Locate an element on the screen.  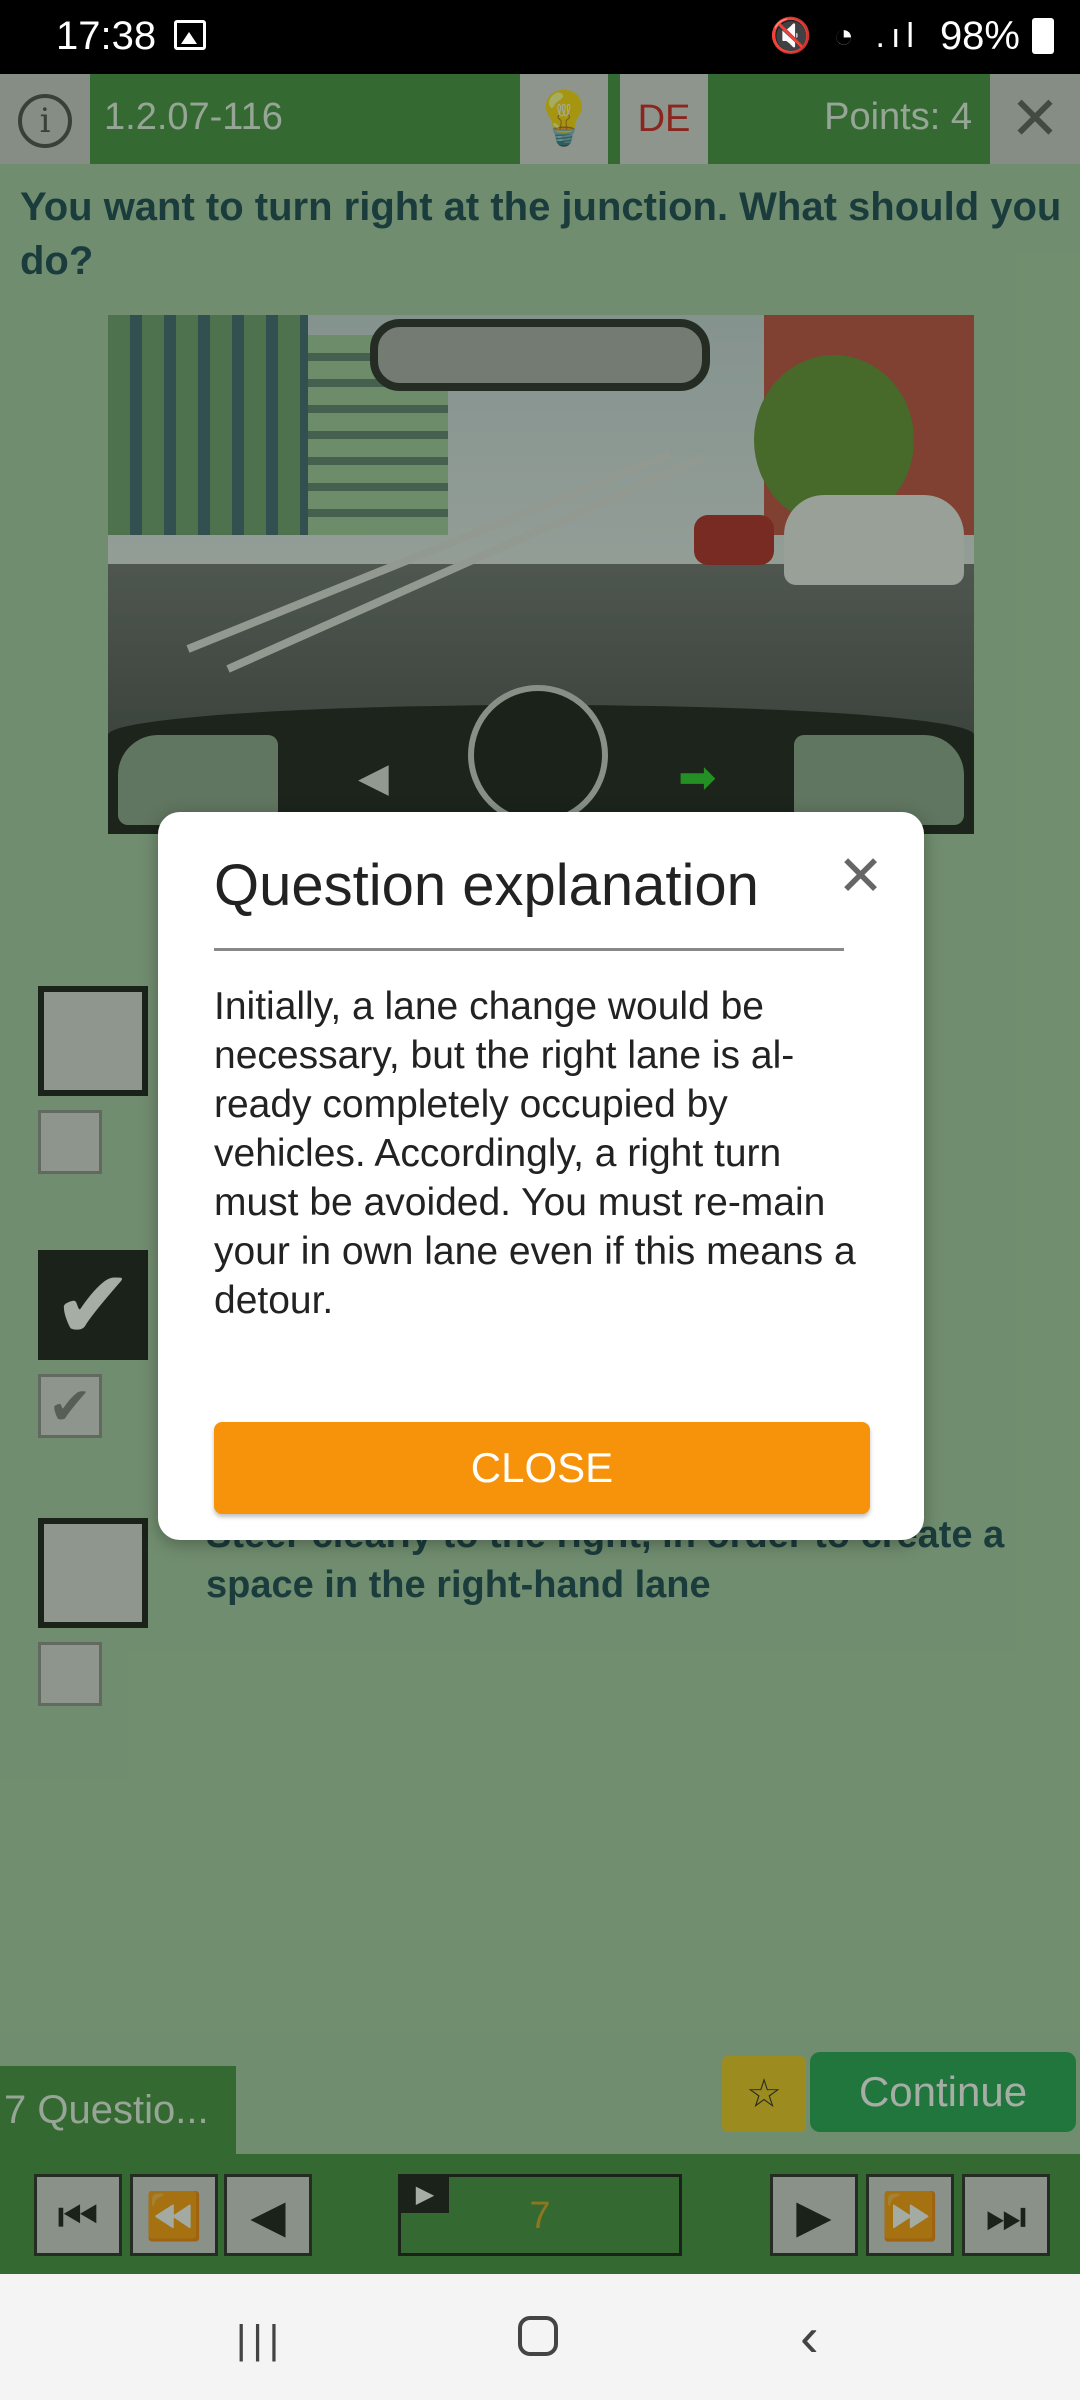
dialog-title: Question explanation is located at coordinates (486, 885).